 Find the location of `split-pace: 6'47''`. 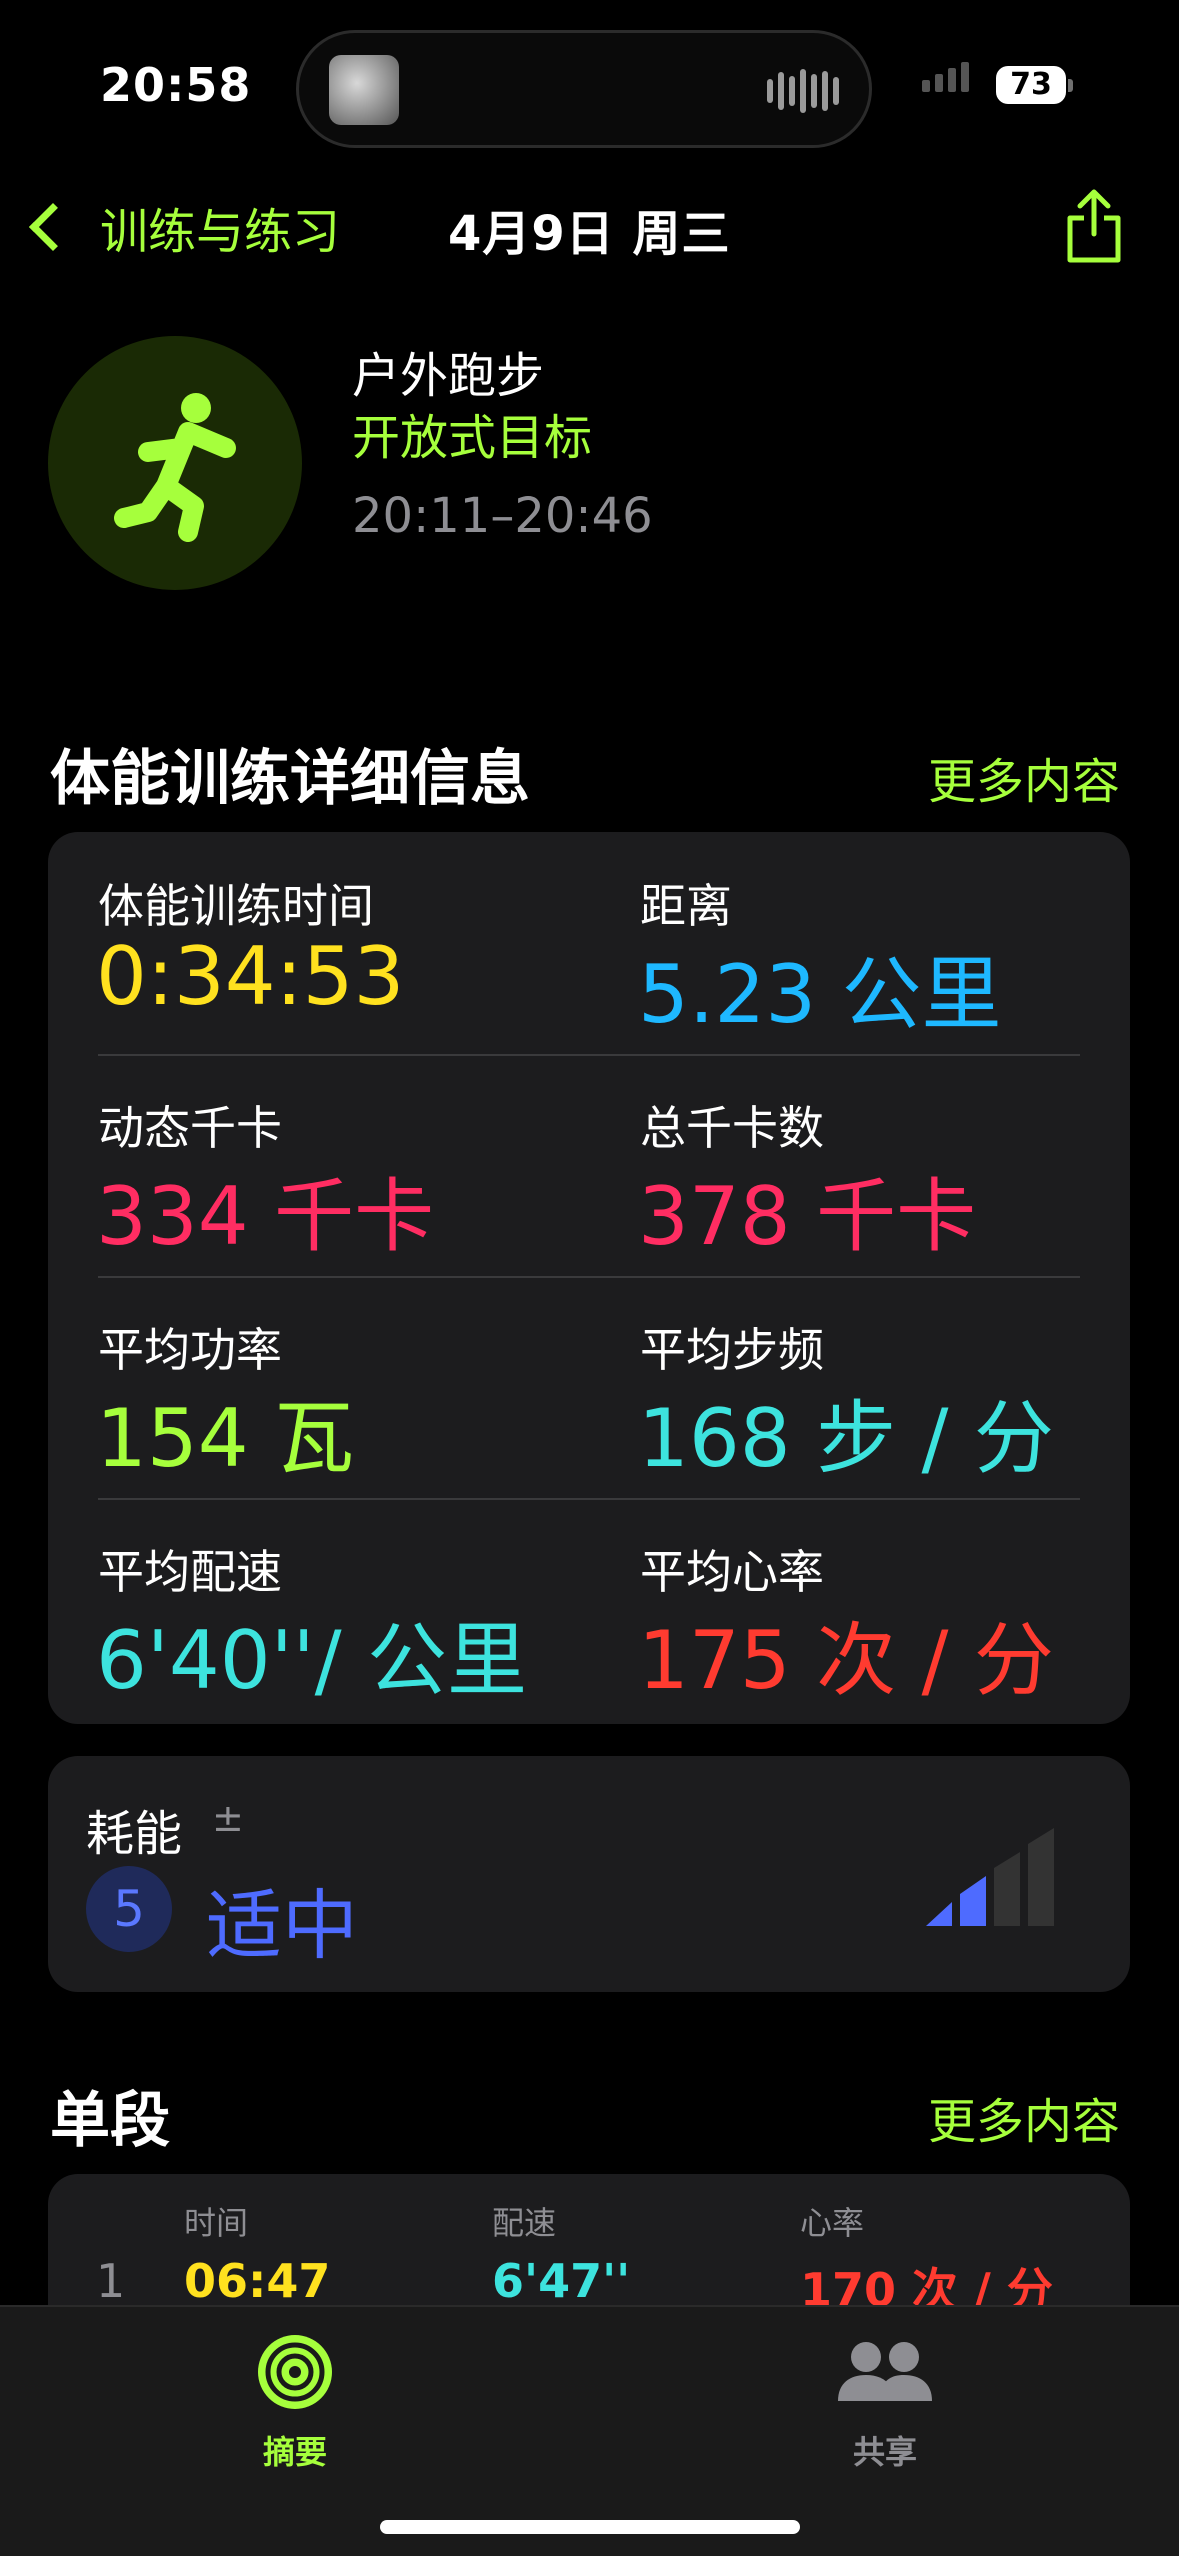

split-pace: 6'47'' is located at coordinates (561, 2281).